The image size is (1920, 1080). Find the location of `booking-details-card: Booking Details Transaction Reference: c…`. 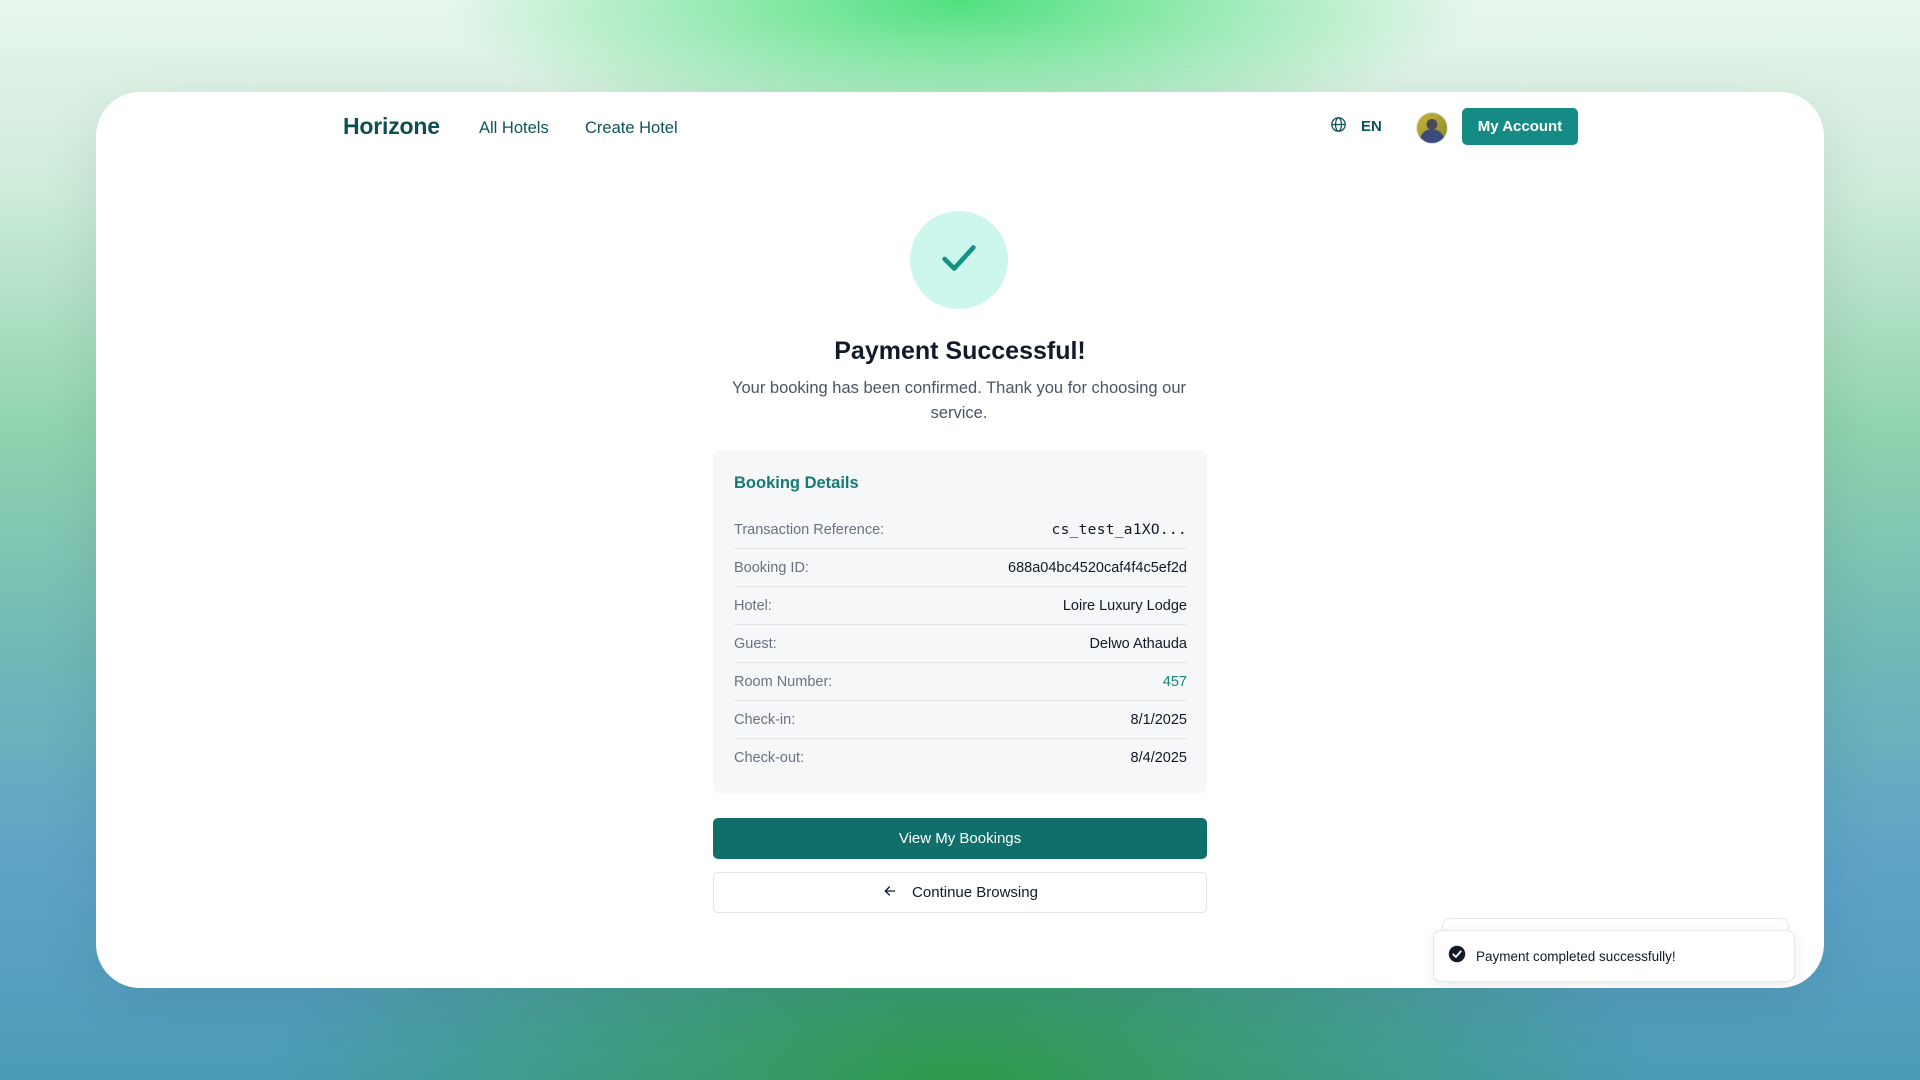

booking-details-card: Booking Details Transaction Reference: c… is located at coordinates (960, 622).